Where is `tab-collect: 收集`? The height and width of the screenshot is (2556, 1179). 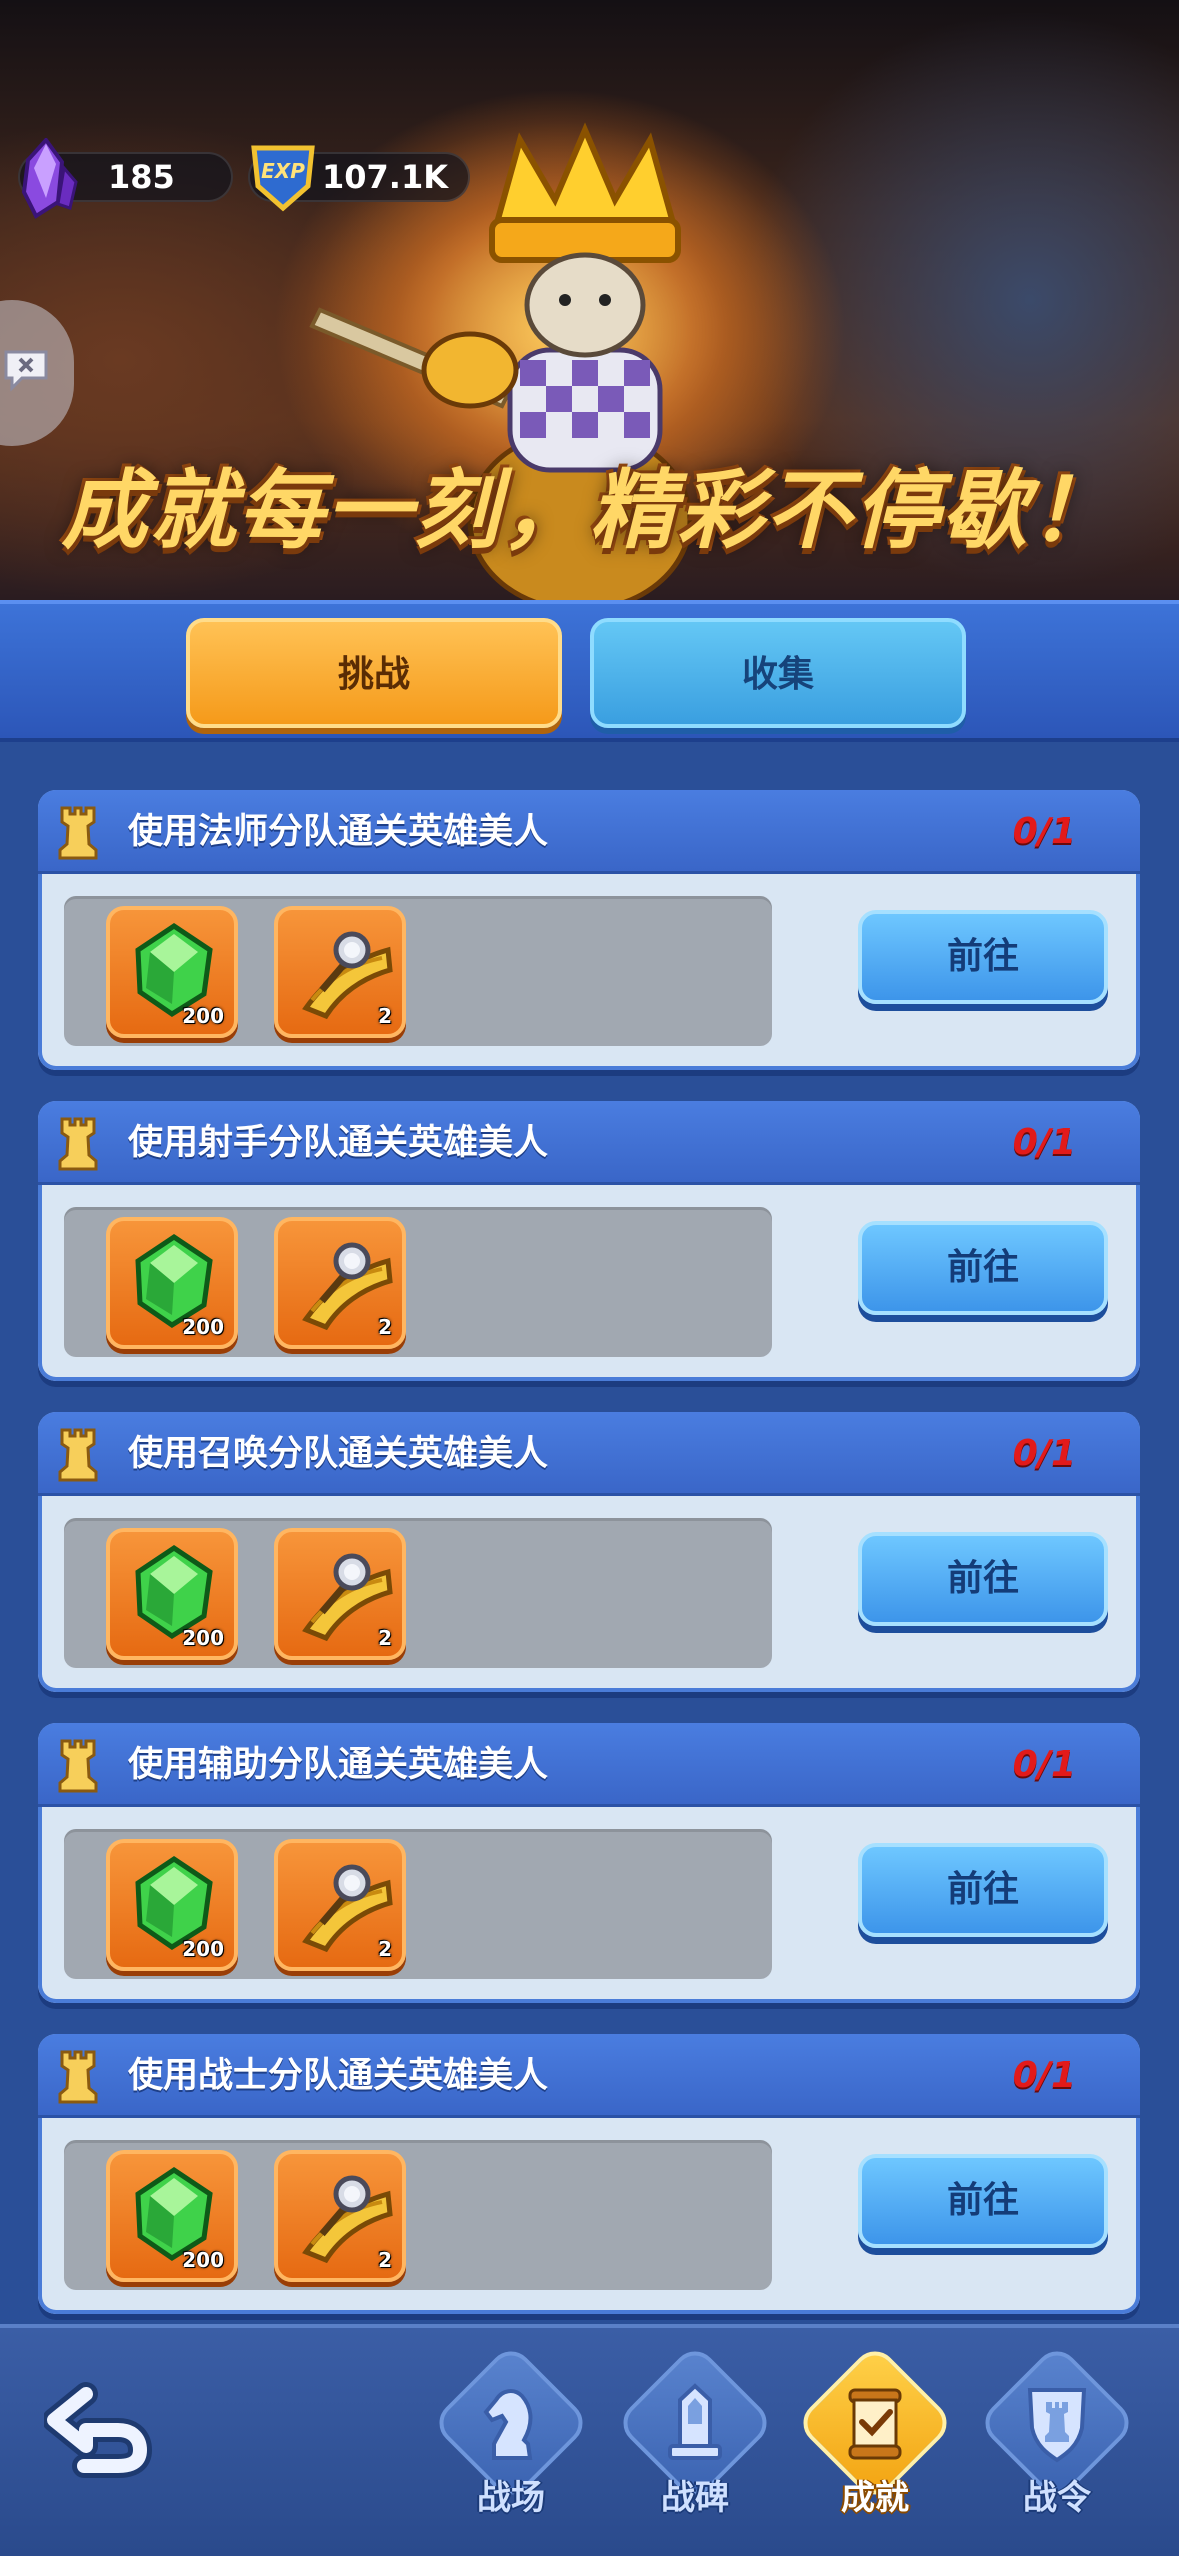
tab-collect: 收集 is located at coordinates (778, 673).